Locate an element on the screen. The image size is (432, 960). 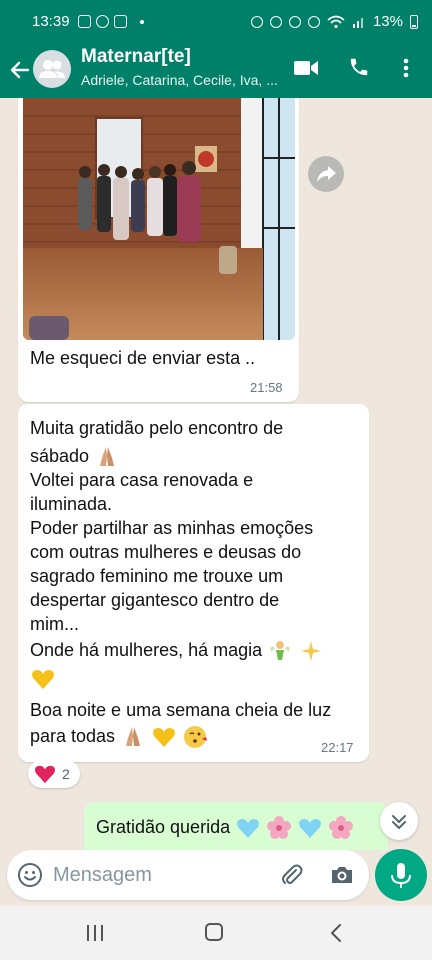
outgoing-message-line: Gratidão querida is located at coordinates (225, 828).